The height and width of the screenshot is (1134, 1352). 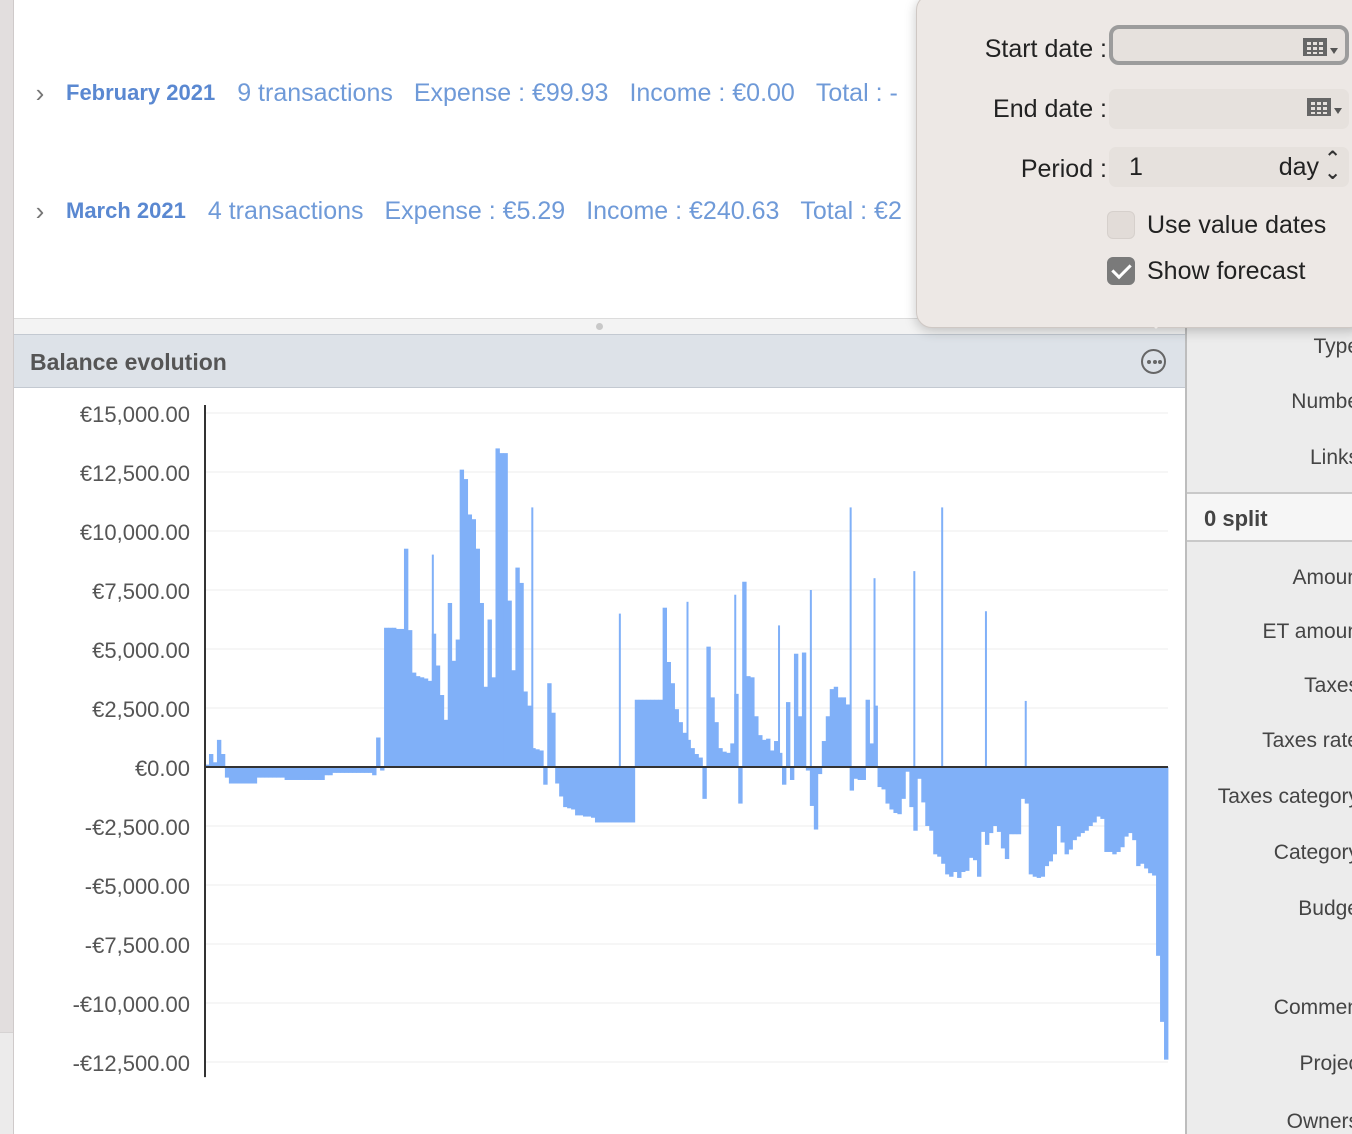 What do you see at coordinates (599, 361) in the screenshot?
I see `chart-panel-header: Balance evolution` at bounding box center [599, 361].